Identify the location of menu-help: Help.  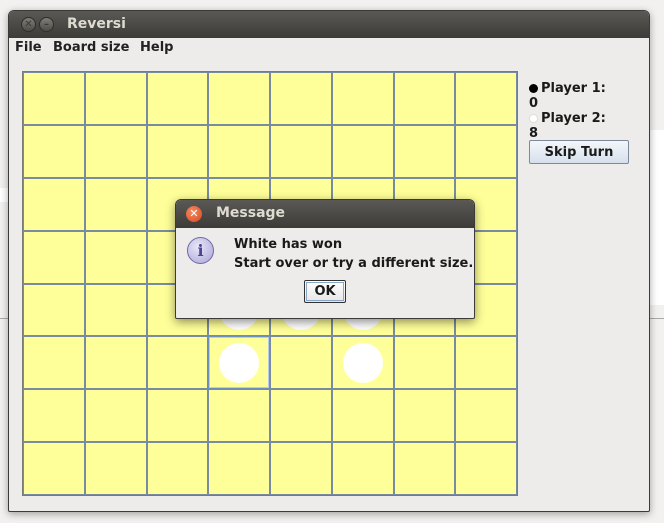
(156, 47).